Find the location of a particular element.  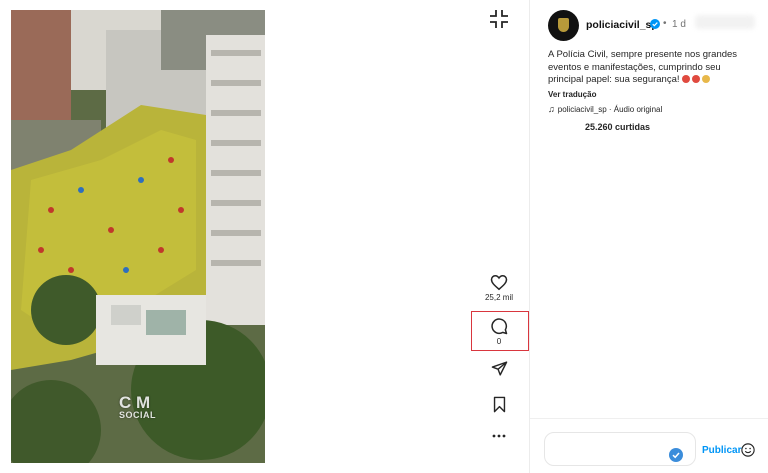

panel-divider is located at coordinates (529, 236).